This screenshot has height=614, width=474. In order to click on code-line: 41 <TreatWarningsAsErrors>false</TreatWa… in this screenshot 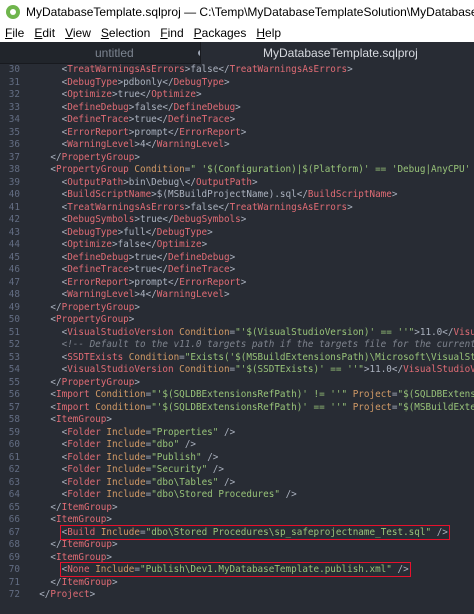, I will do `click(237, 208)`.